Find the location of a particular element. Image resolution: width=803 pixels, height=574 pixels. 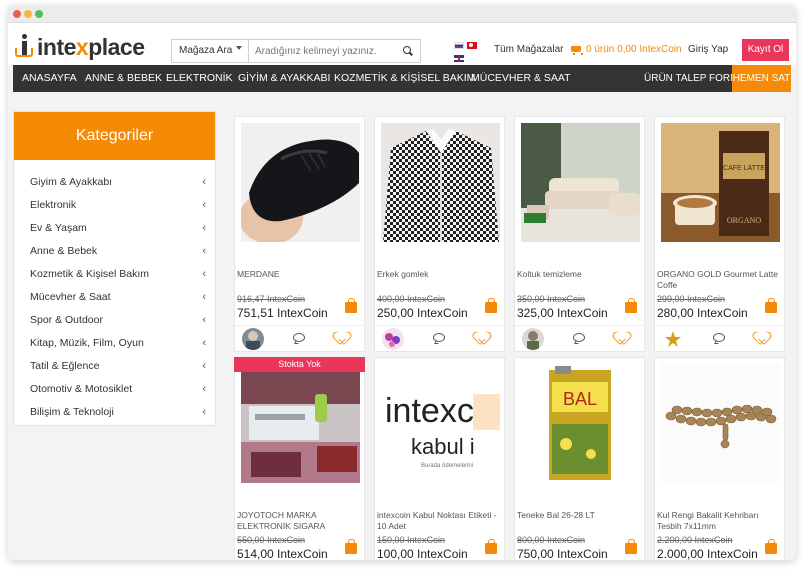

category-item: Kozmetik & Kişisel Bakım ‹ is located at coordinates (119, 274).